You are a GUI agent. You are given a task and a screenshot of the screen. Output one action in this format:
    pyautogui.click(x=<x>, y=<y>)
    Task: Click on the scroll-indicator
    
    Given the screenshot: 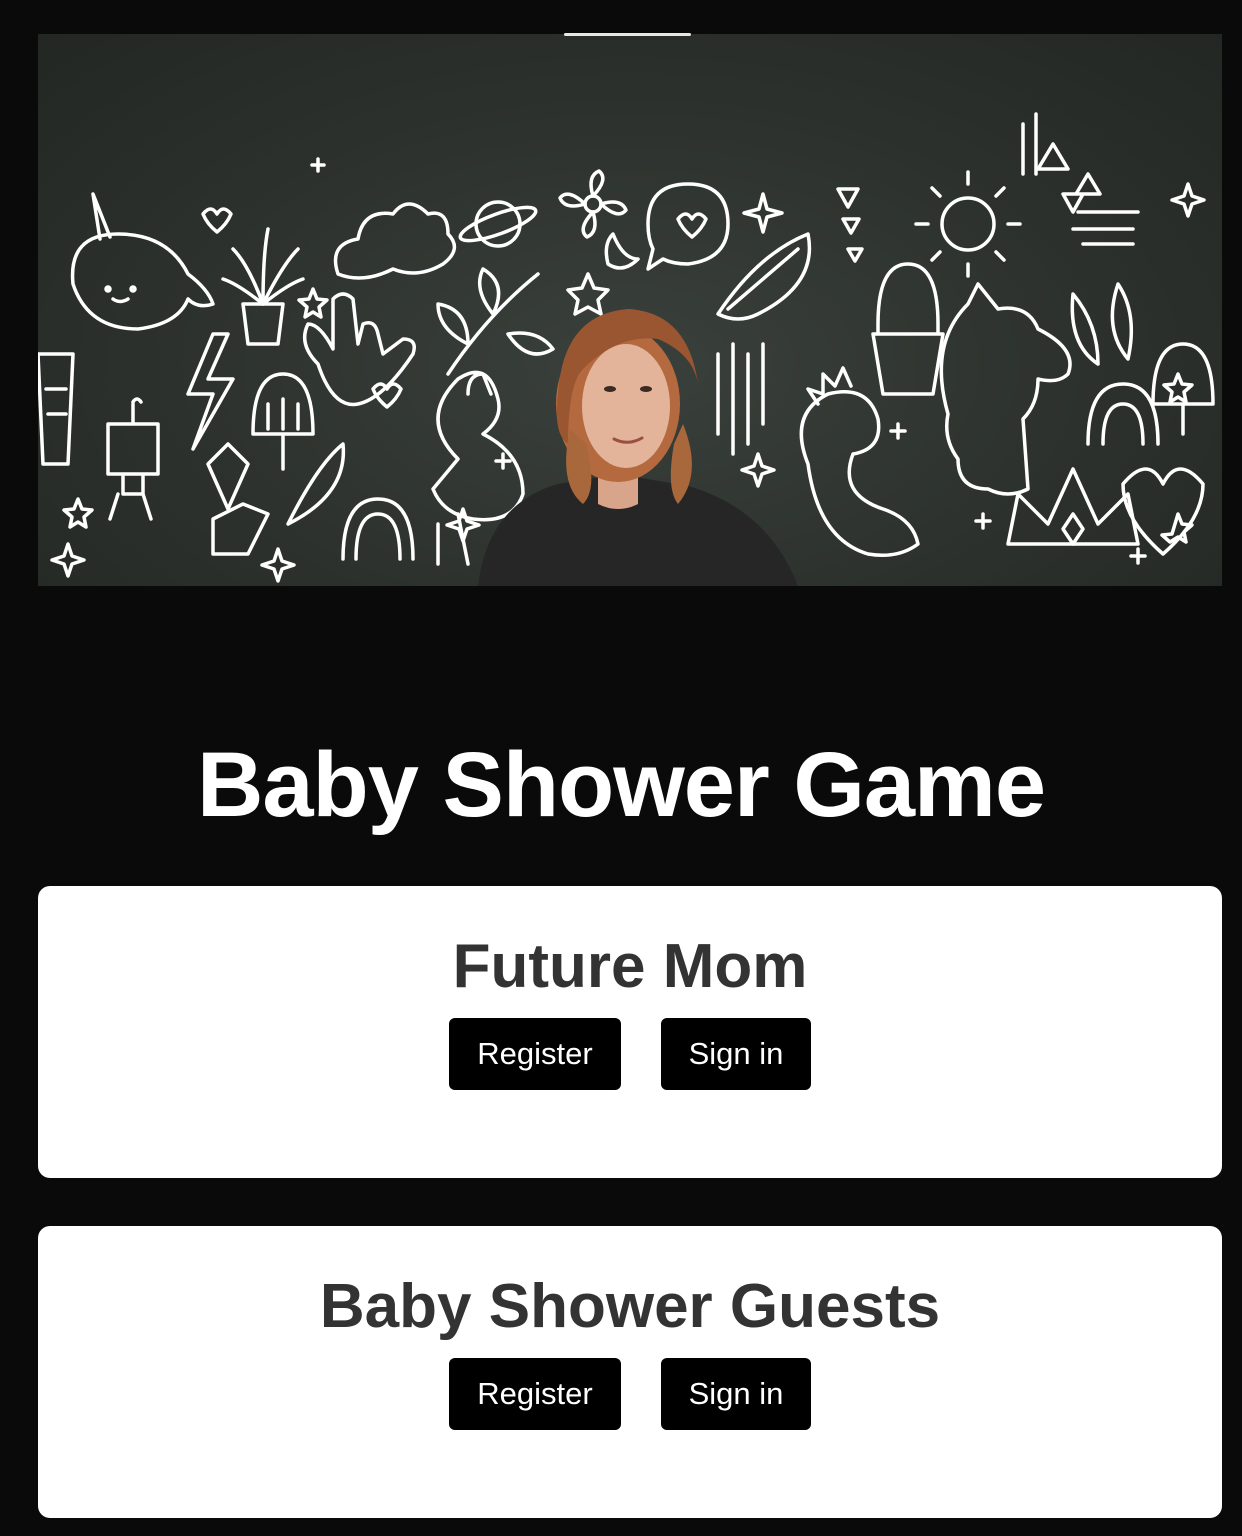 What is the action you would take?
    pyautogui.click(x=627, y=34)
    